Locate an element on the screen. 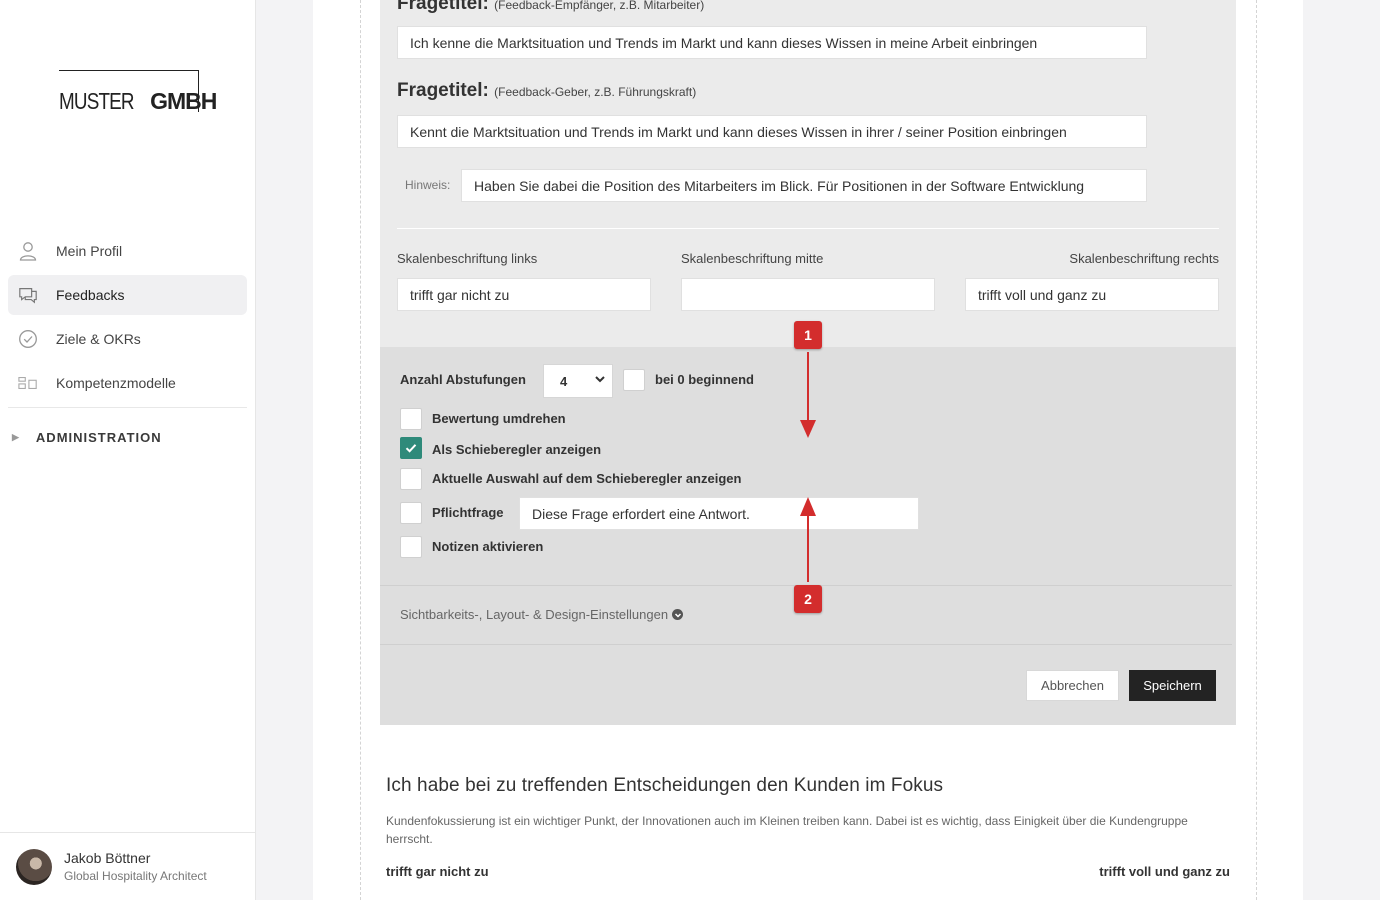 The width and height of the screenshot is (1380, 900). annotation-badge-2: 2 is located at coordinates (808, 599).